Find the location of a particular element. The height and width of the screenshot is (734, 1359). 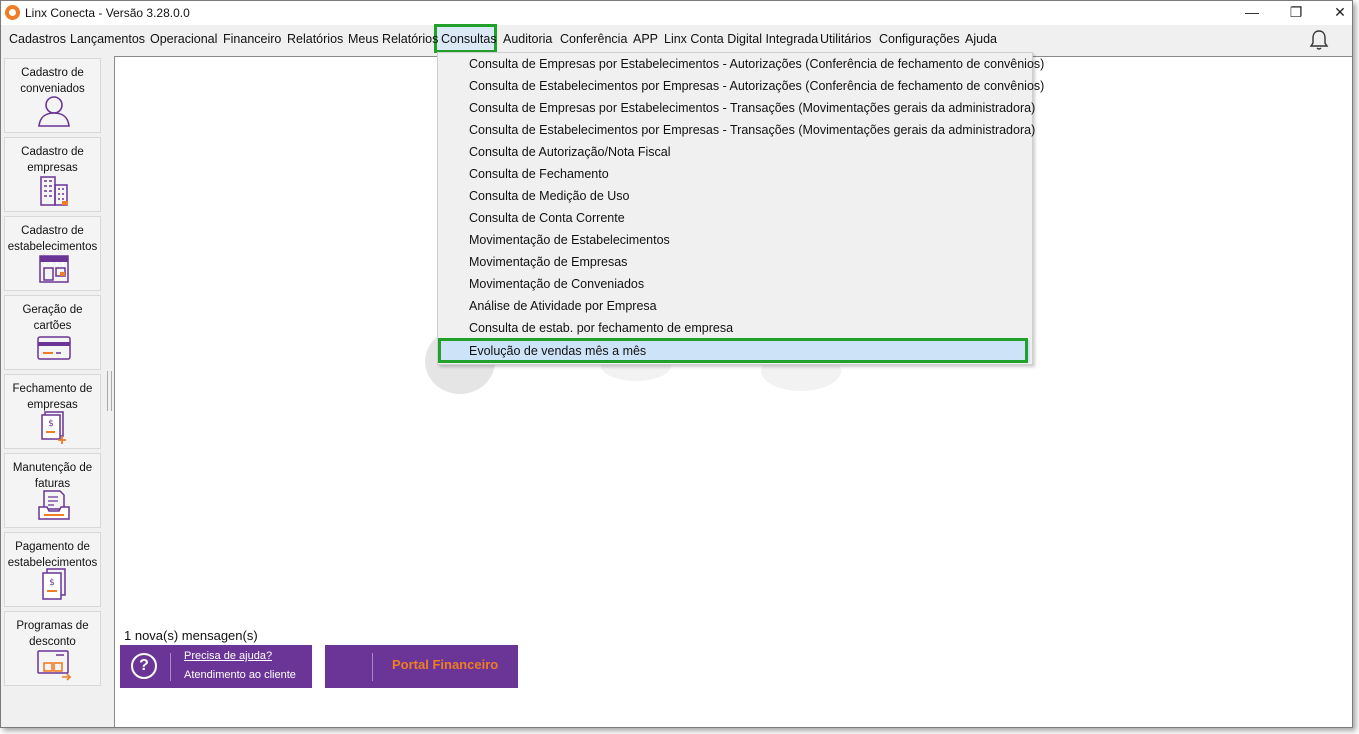

message-count: 1 nova(s) mensagen(s) is located at coordinates (191, 635).